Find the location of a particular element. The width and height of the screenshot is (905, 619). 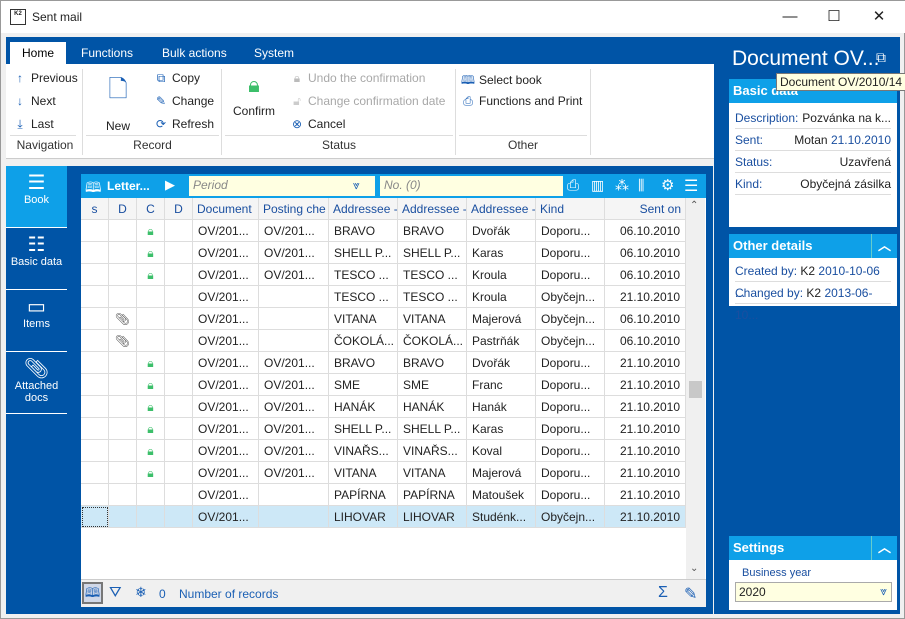

last-button: ⤓ Last is located at coordinates (32, 124).